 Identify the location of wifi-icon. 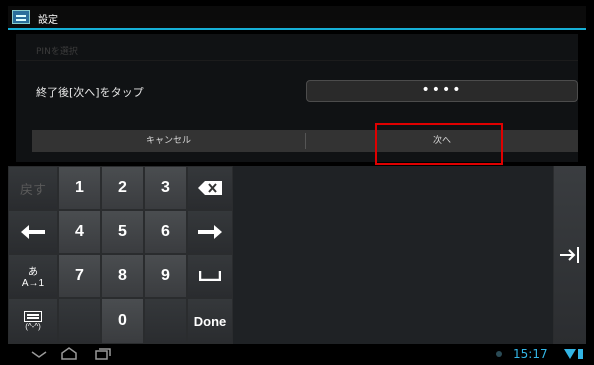
(570, 354).